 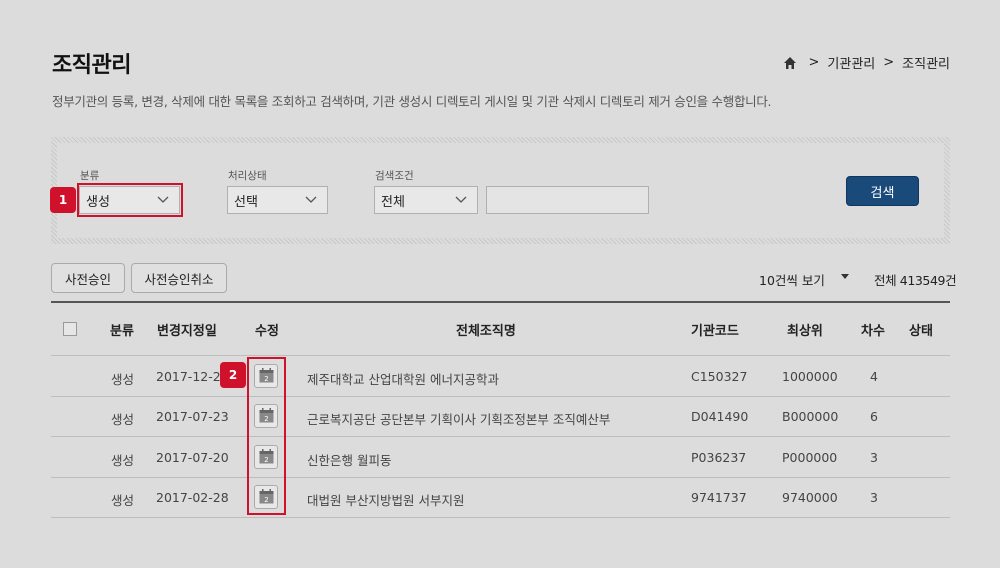 What do you see at coordinates (845, 276) in the screenshot?
I see `caret-down-icon` at bounding box center [845, 276].